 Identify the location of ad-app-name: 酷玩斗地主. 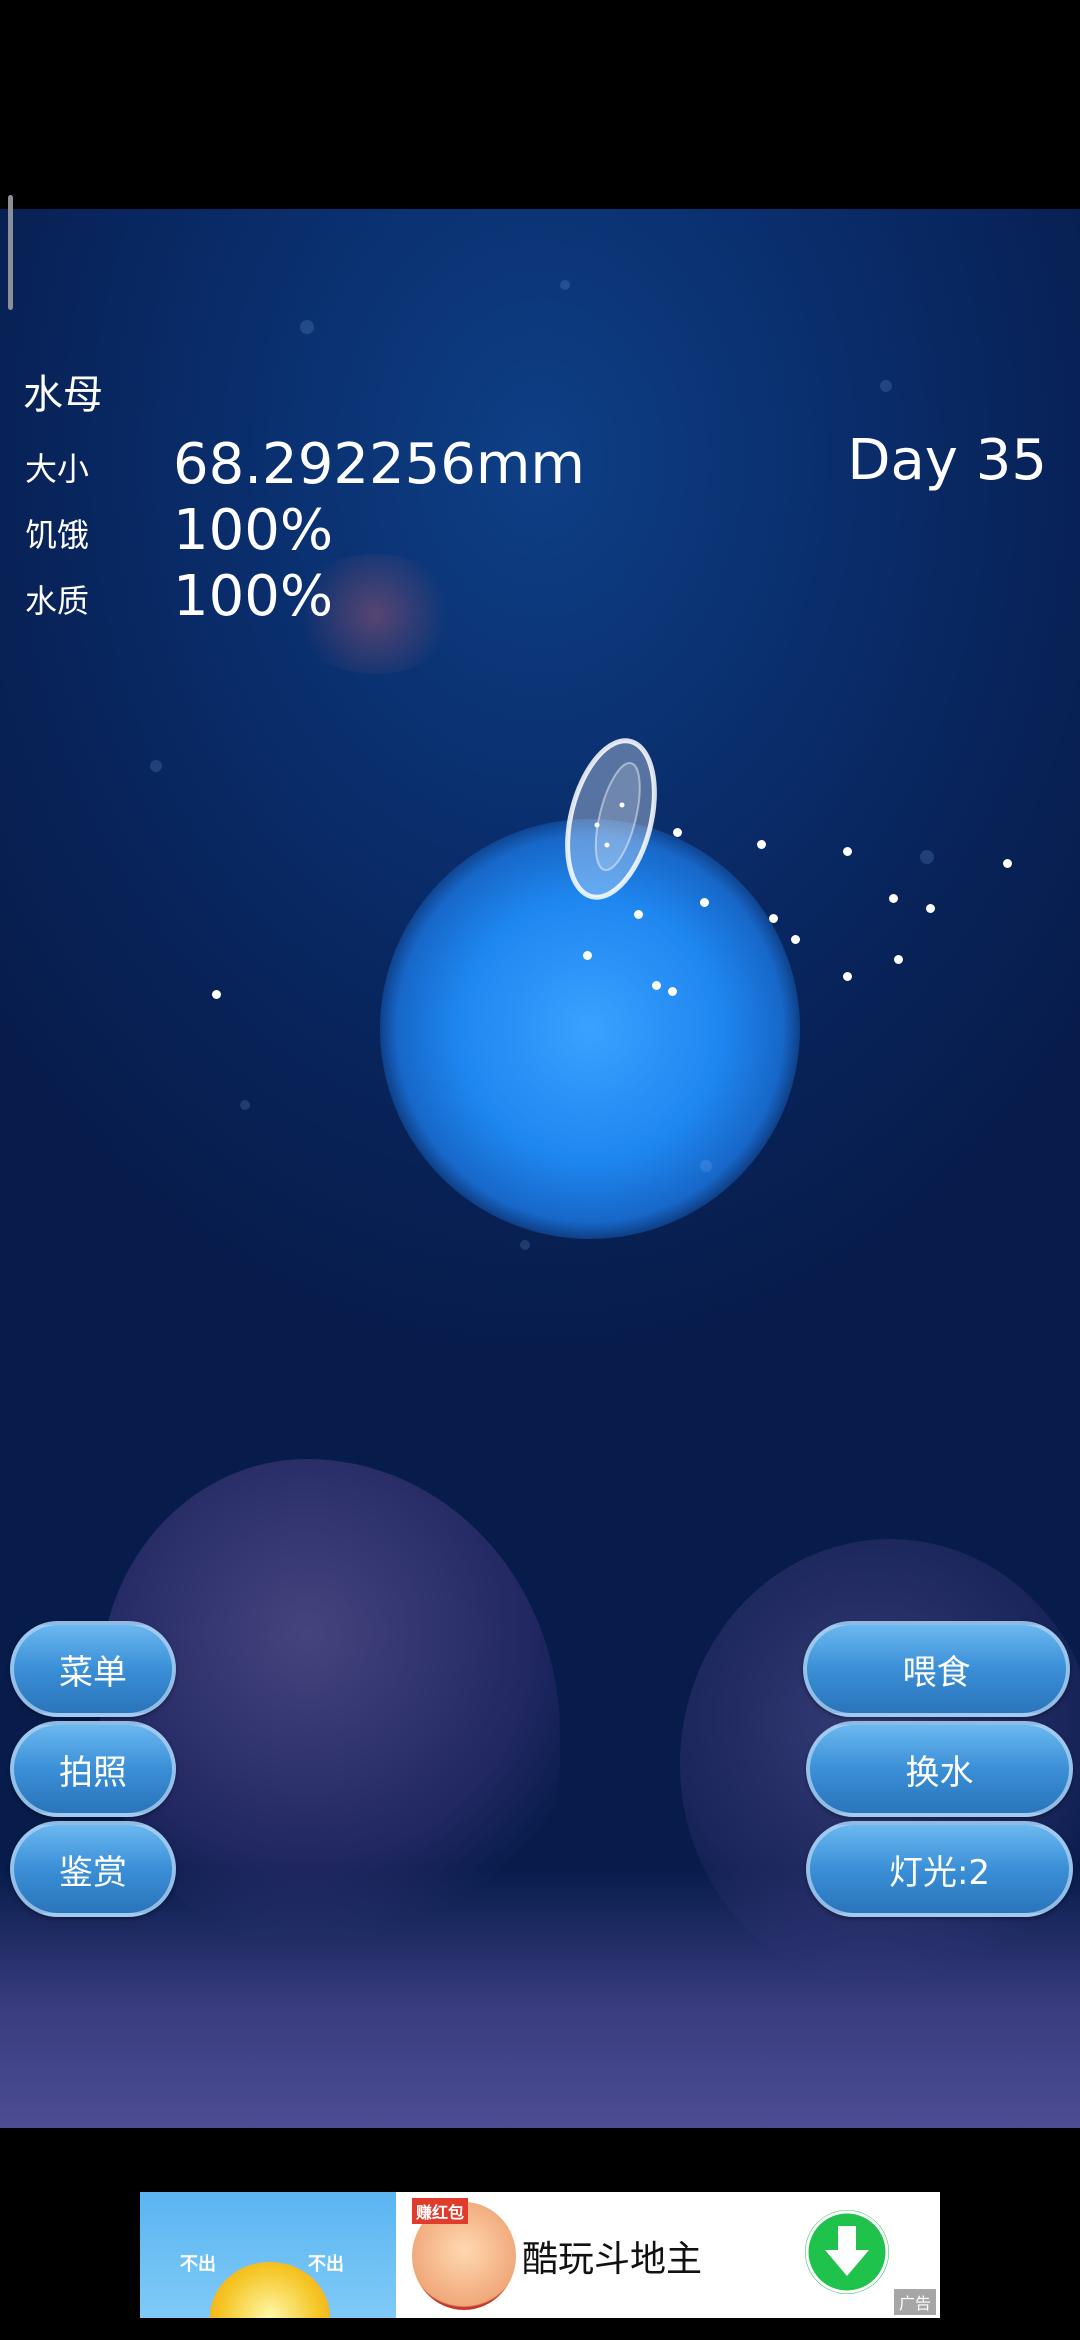
(612, 2259).